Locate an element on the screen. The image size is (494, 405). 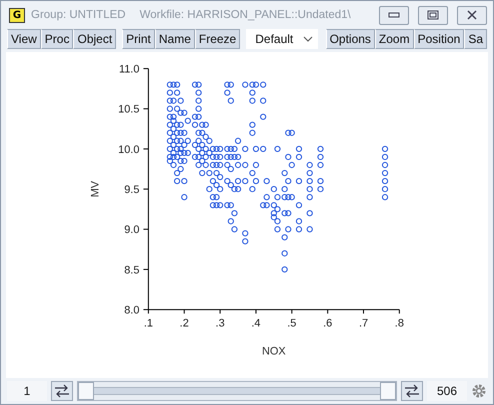
sample-end: 506 is located at coordinates (447, 391).